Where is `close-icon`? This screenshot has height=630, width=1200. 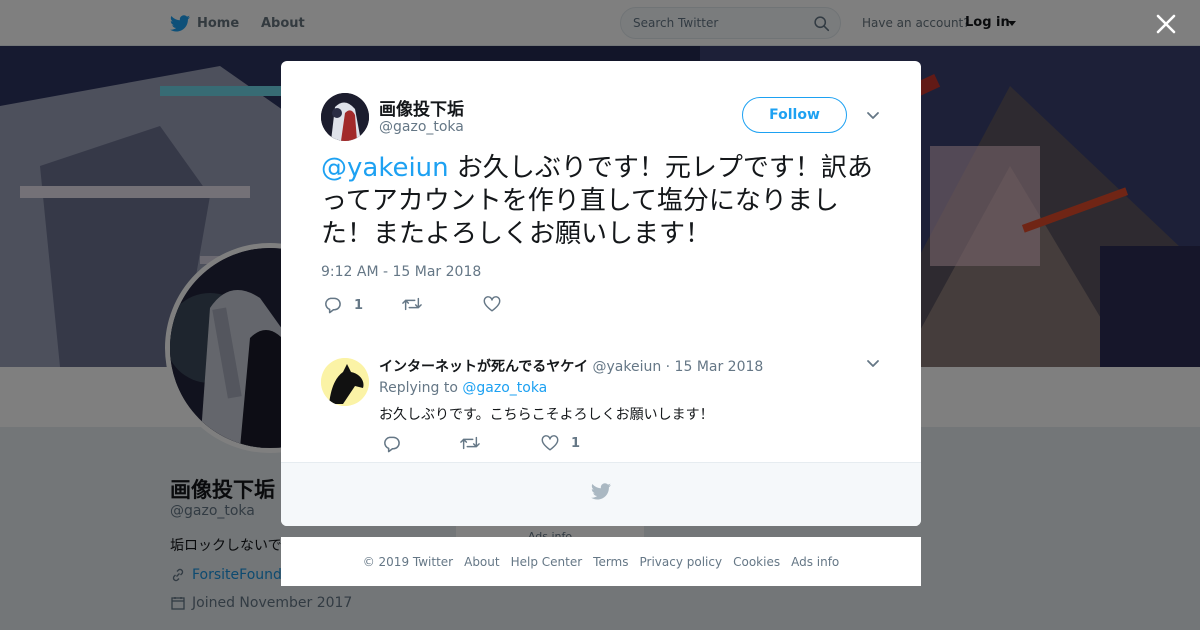
close-icon is located at coordinates (1166, 24).